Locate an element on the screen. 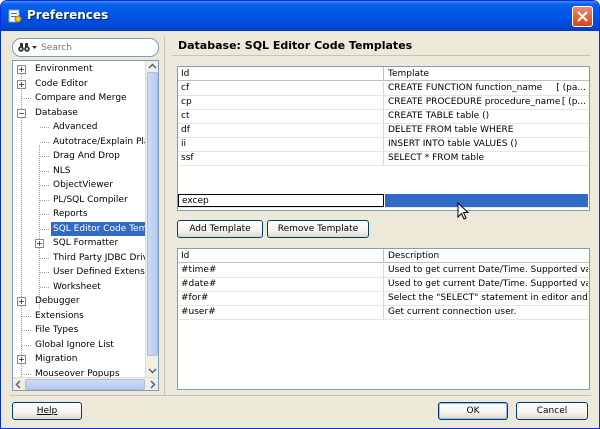 The height and width of the screenshot is (429, 600). tree-item: NLS is located at coordinates (79, 171).